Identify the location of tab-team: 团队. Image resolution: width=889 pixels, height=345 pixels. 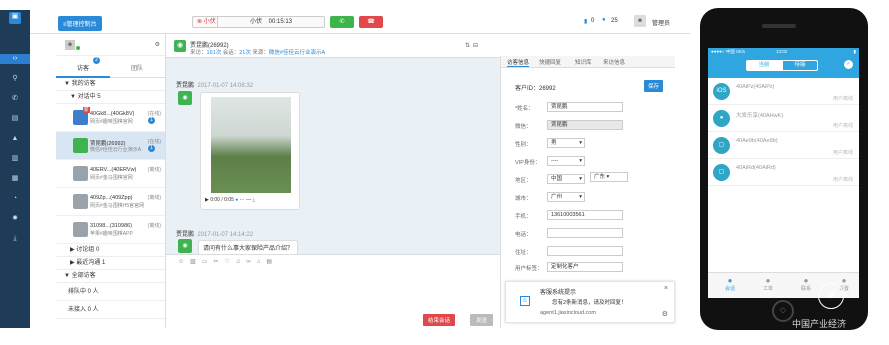
(137, 67).